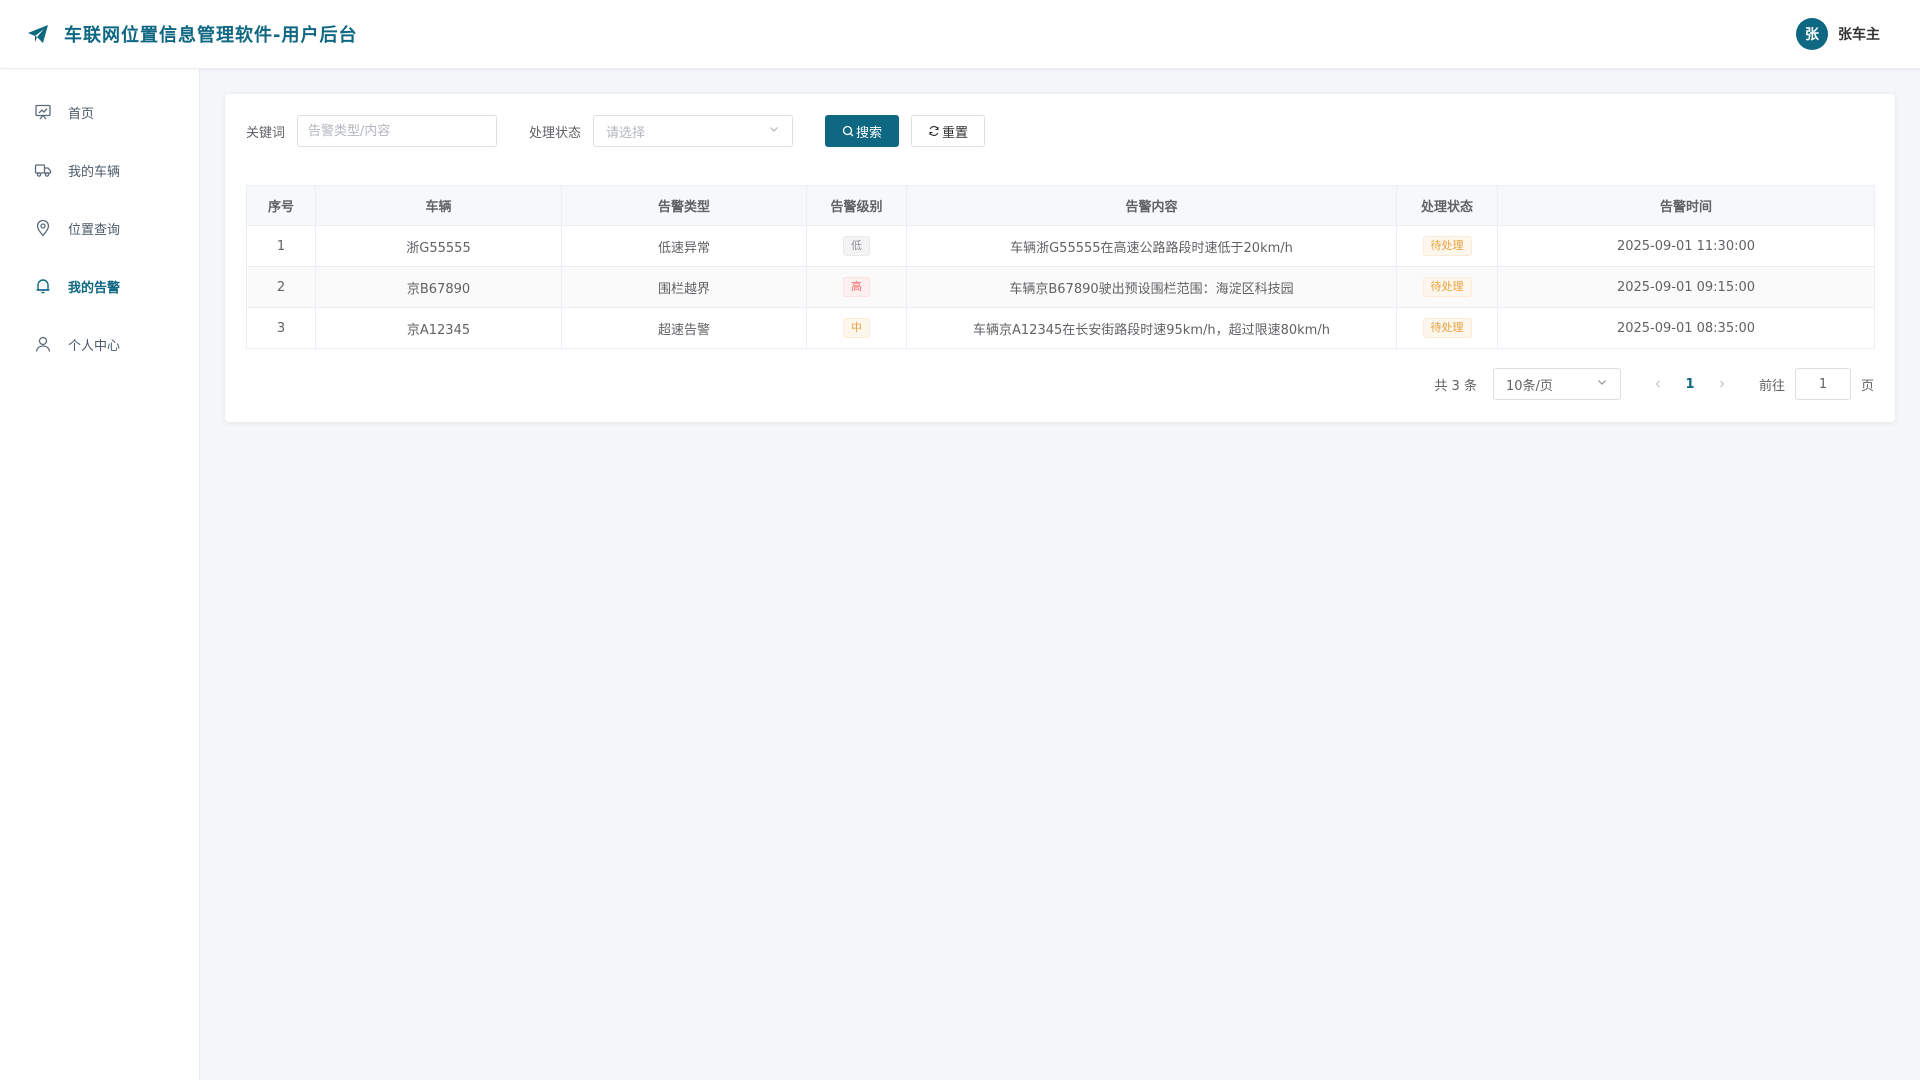  What do you see at coordinates (438, 205) in the screenshot?
I see `column-header: 车辆` at bounding box center [438, 205].